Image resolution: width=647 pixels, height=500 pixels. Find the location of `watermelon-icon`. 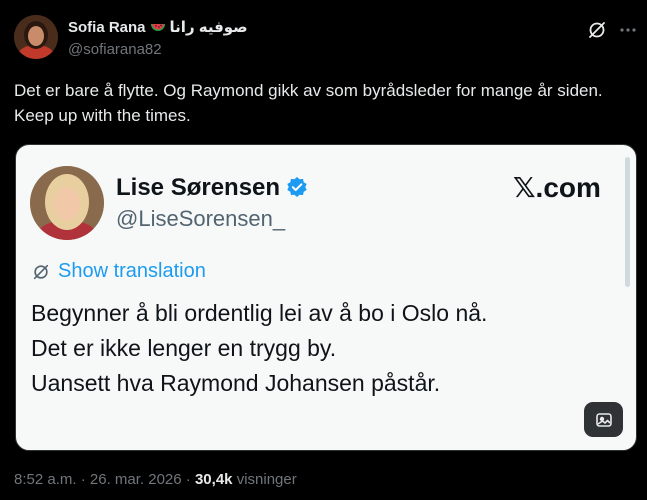

watermelon-icon is located at coordinates (158, 28).